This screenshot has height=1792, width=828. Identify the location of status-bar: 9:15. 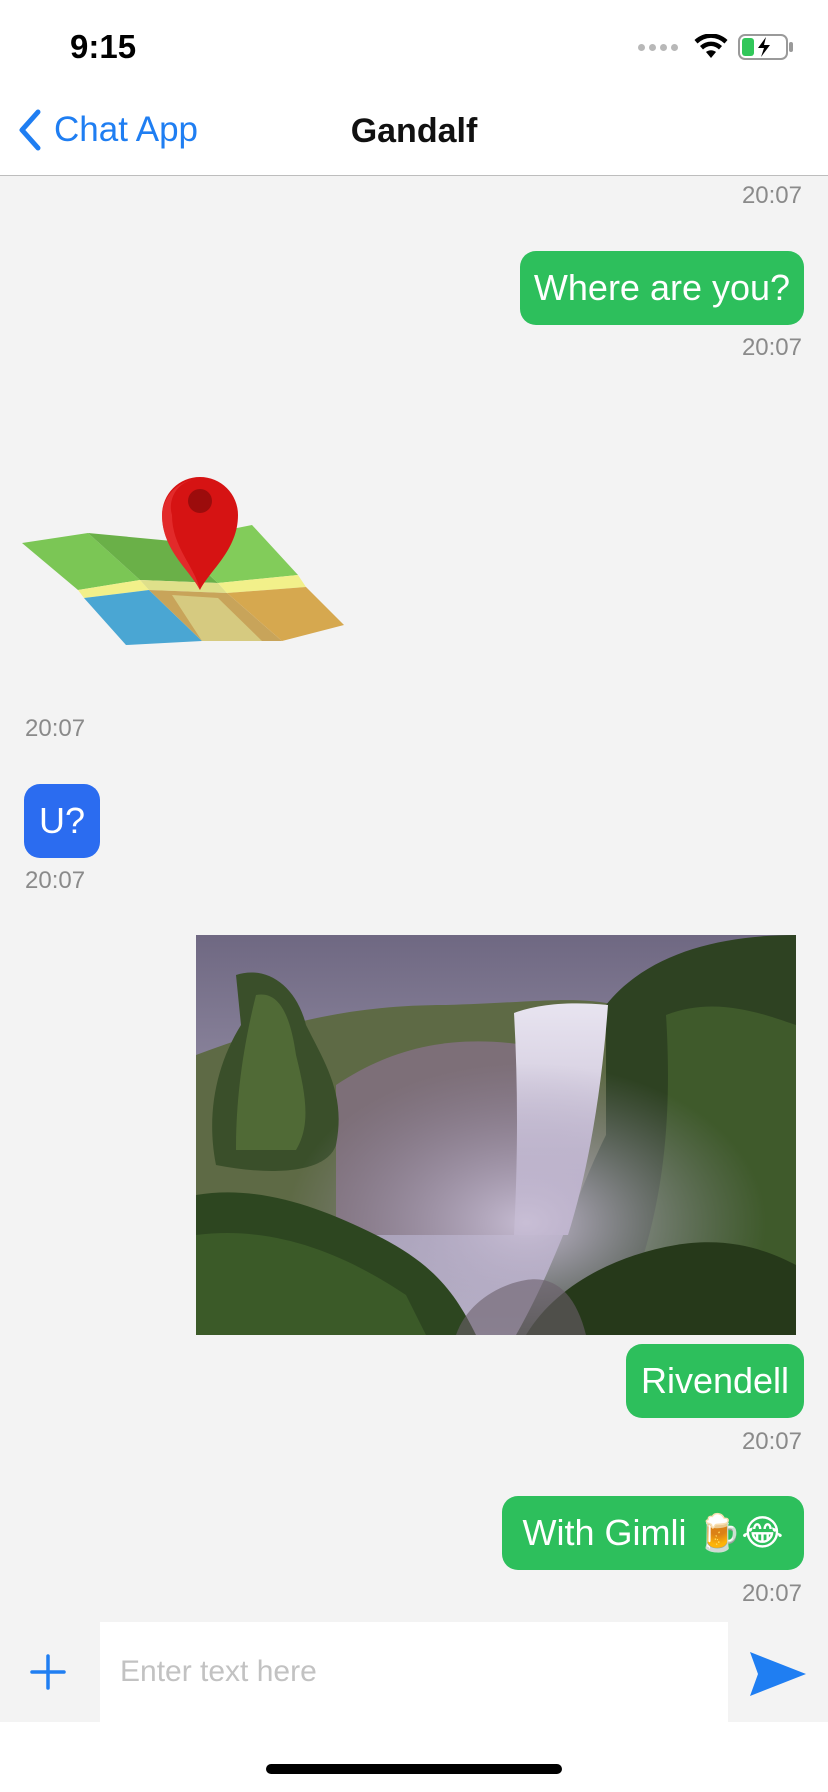
(414, 44).